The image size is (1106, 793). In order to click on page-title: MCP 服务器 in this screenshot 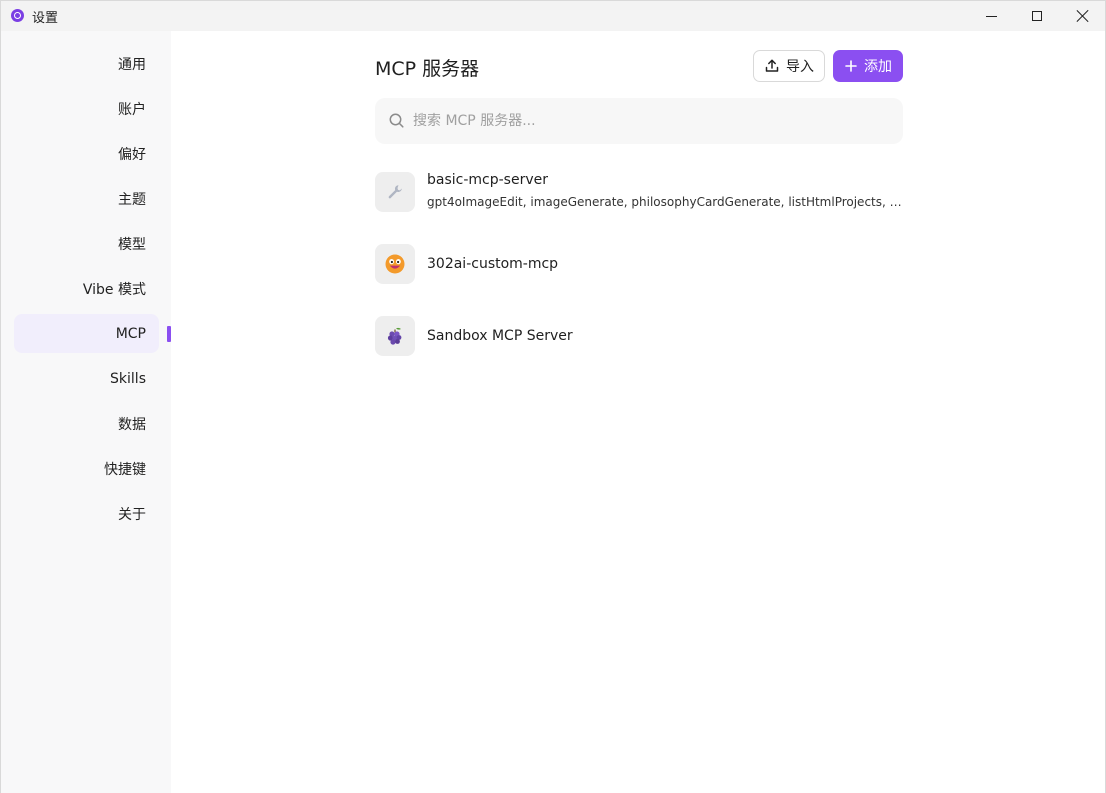, I will do `click(427, 69)`.